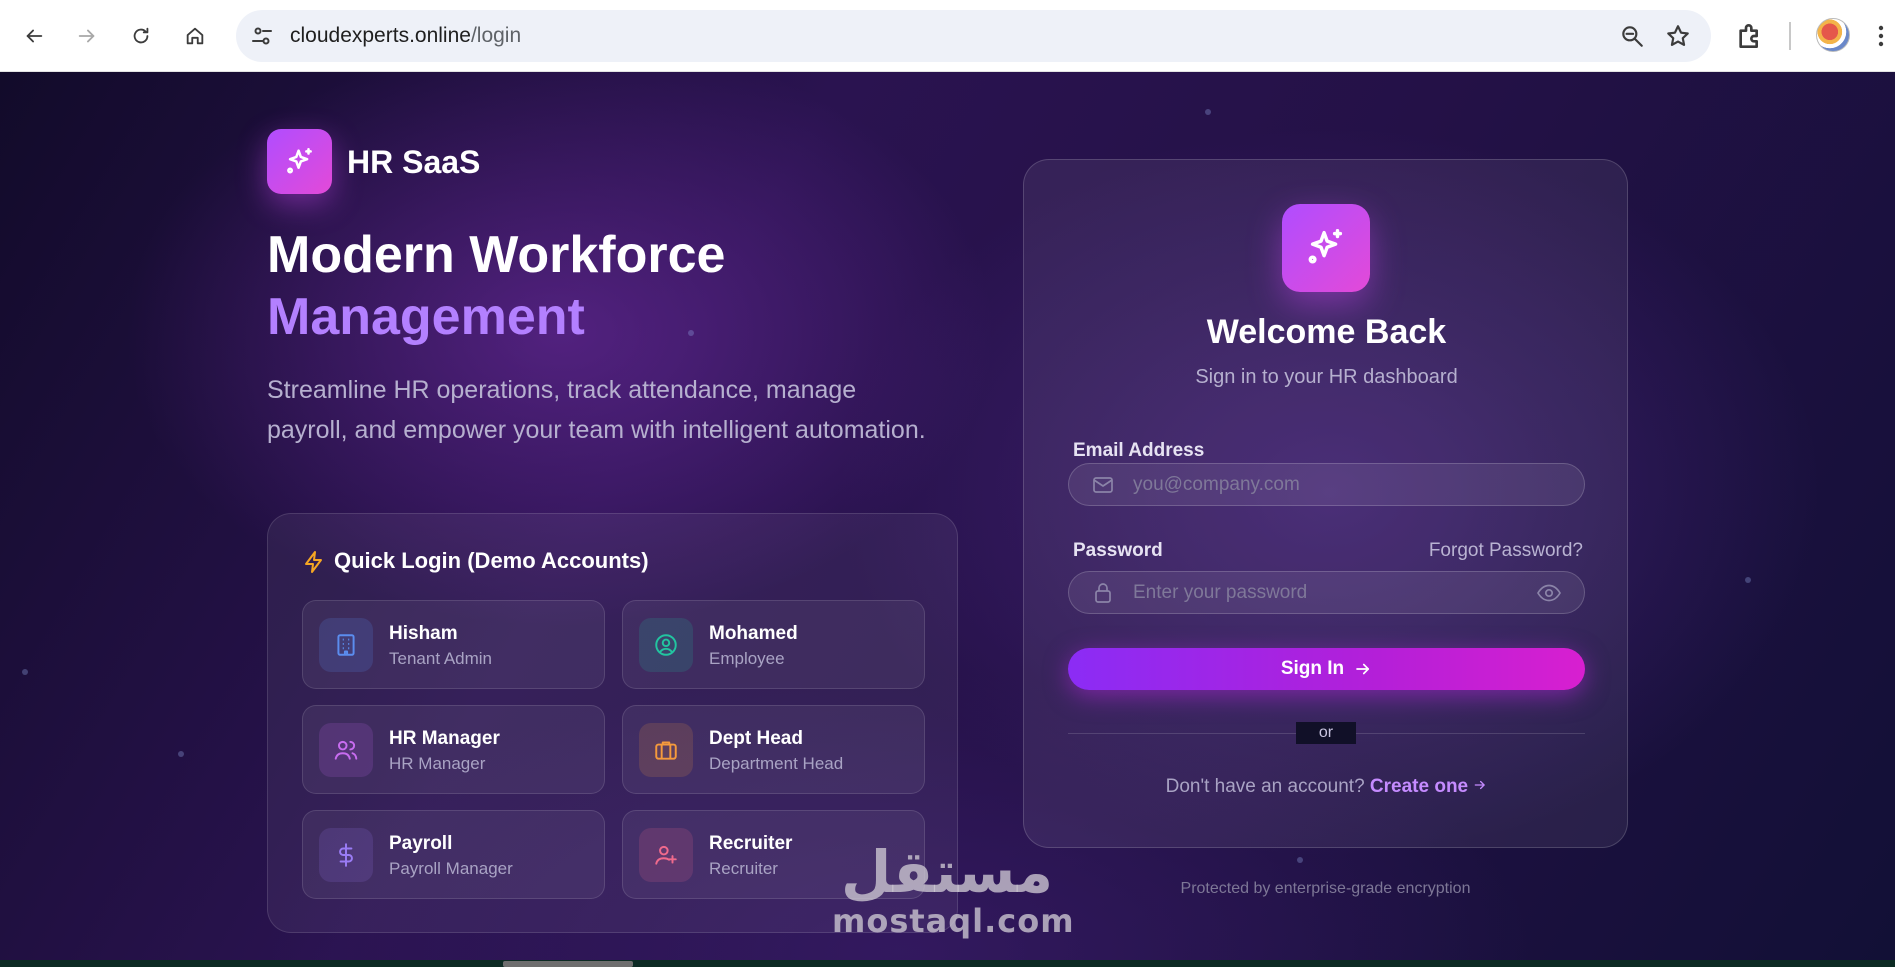  Describe the element at coordinates (747, 658) in the screenshot. I see `account-role: Employee` at that location.